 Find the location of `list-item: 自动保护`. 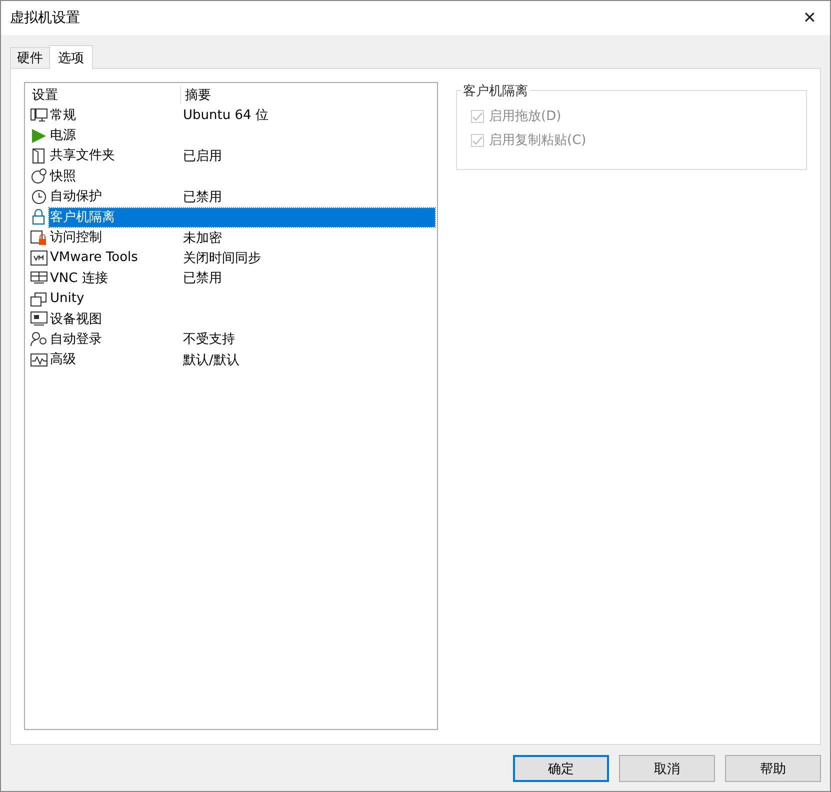

list-item: 自动保护 is located at coordinates (114, 196).